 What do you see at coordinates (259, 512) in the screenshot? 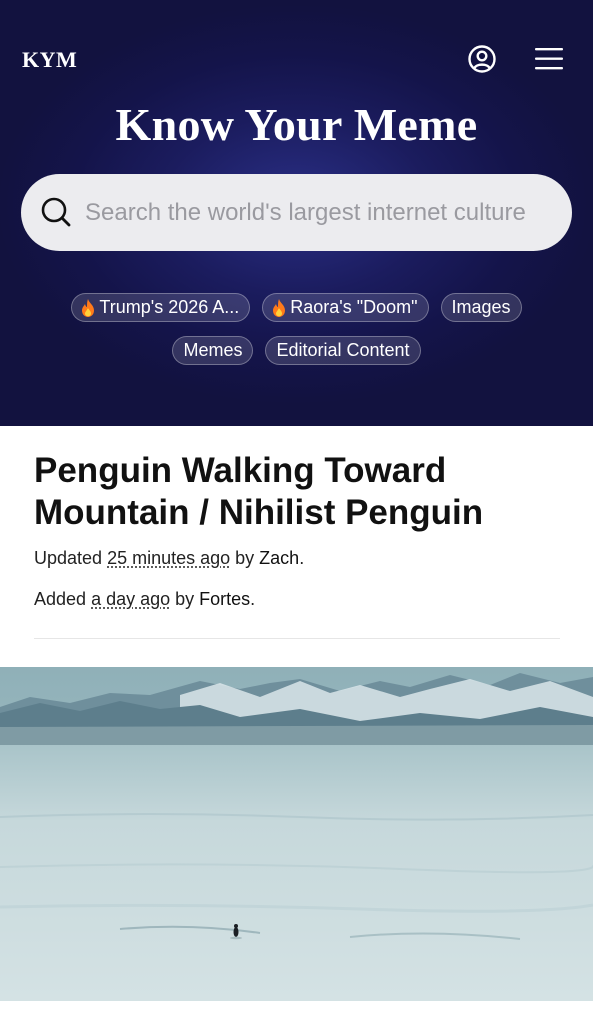
I see `article-title-line-2: Mountain / Nihilist Penguin` at bounding box center [259, 512].